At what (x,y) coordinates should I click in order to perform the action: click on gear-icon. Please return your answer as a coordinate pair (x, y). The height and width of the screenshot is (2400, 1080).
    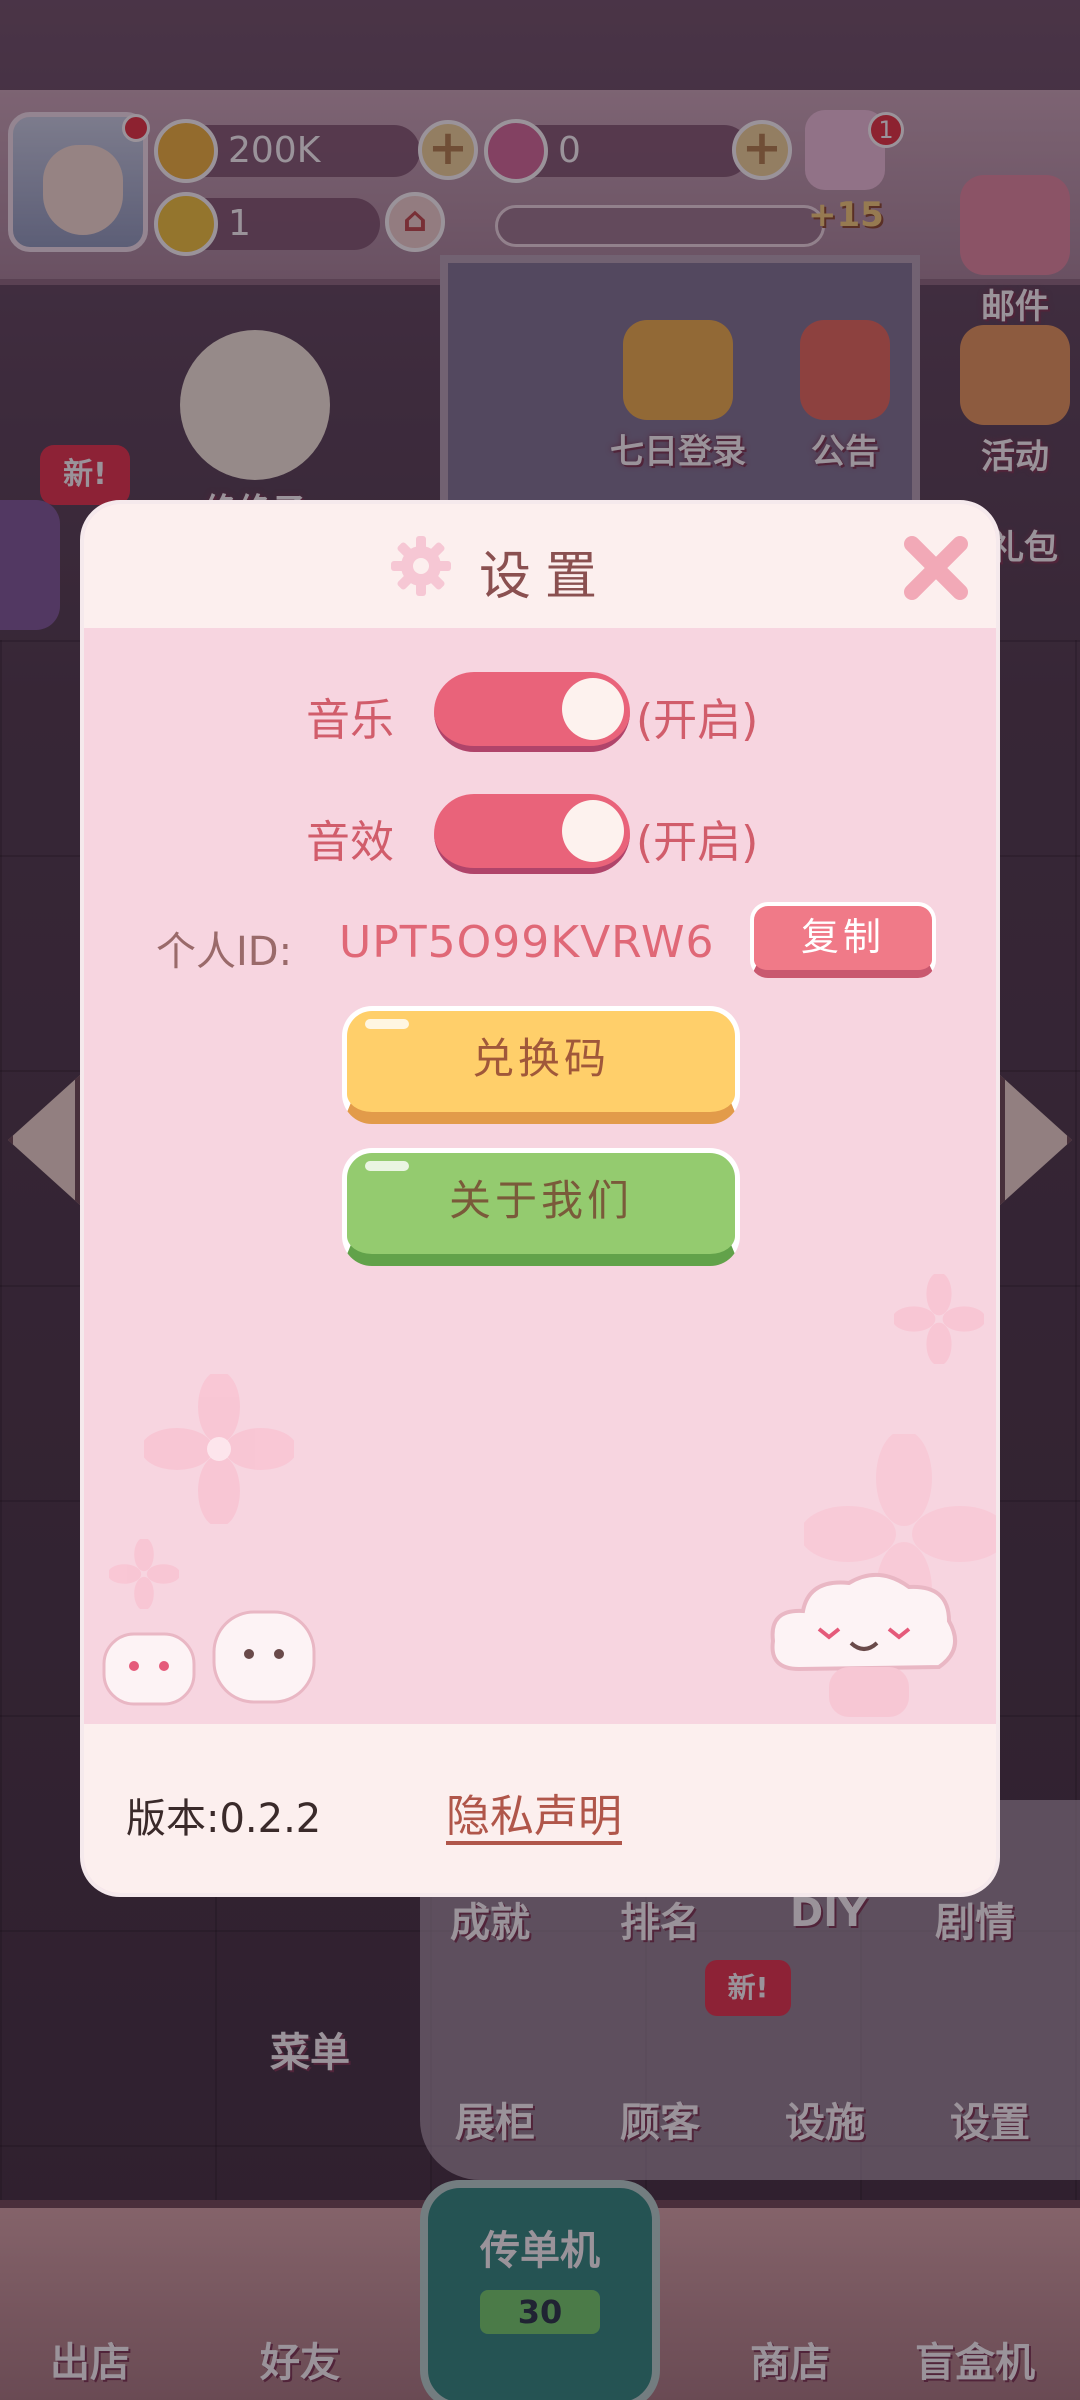
    Looking at the image, I should click on (421, 566).